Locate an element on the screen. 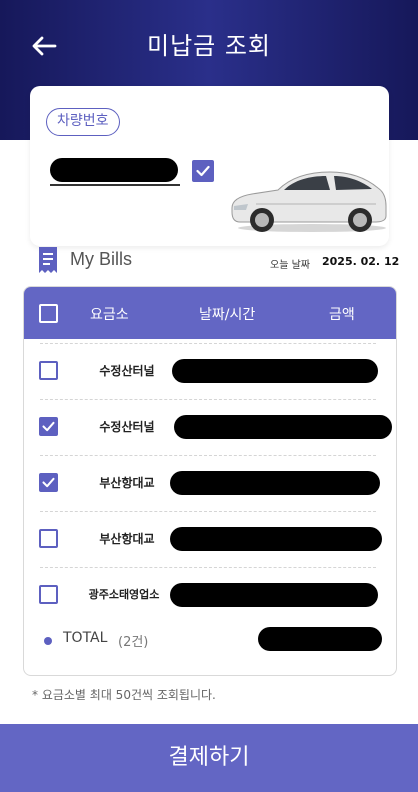 Image resolution: width=418 pixels, height=792 pixels. car-image is located at coordinates (309, 201).